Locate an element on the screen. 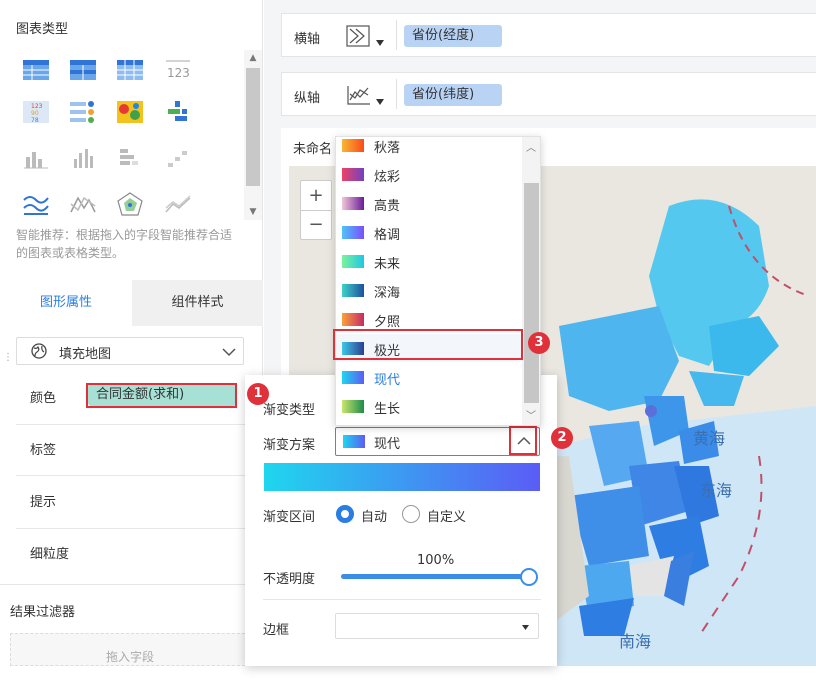 Image resolution: width=816 pixels, height=680 pixels. border-select is located at coordinates (437, 626).